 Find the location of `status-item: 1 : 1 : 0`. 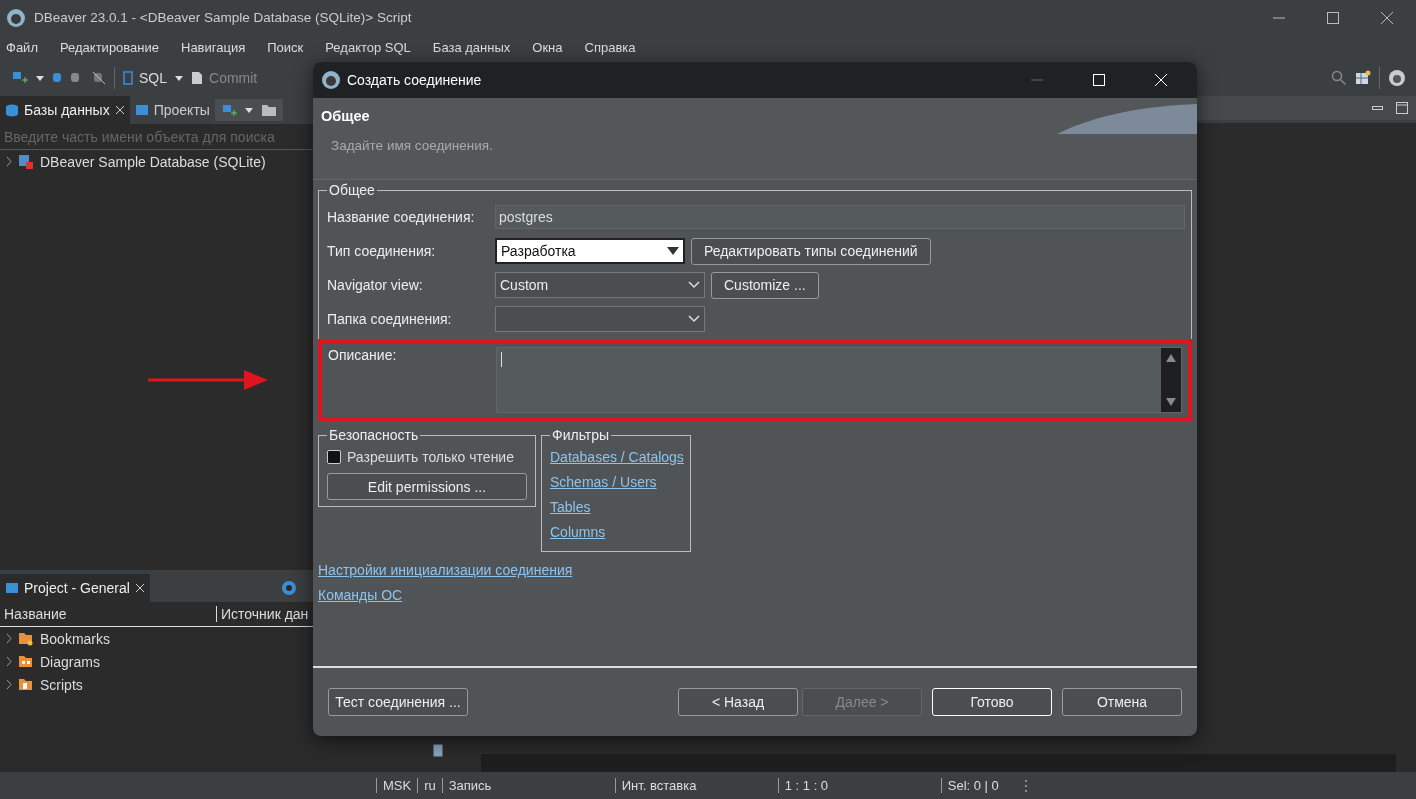

status-item: 1 : 1 : 0 is located at coordinates (859, 785).